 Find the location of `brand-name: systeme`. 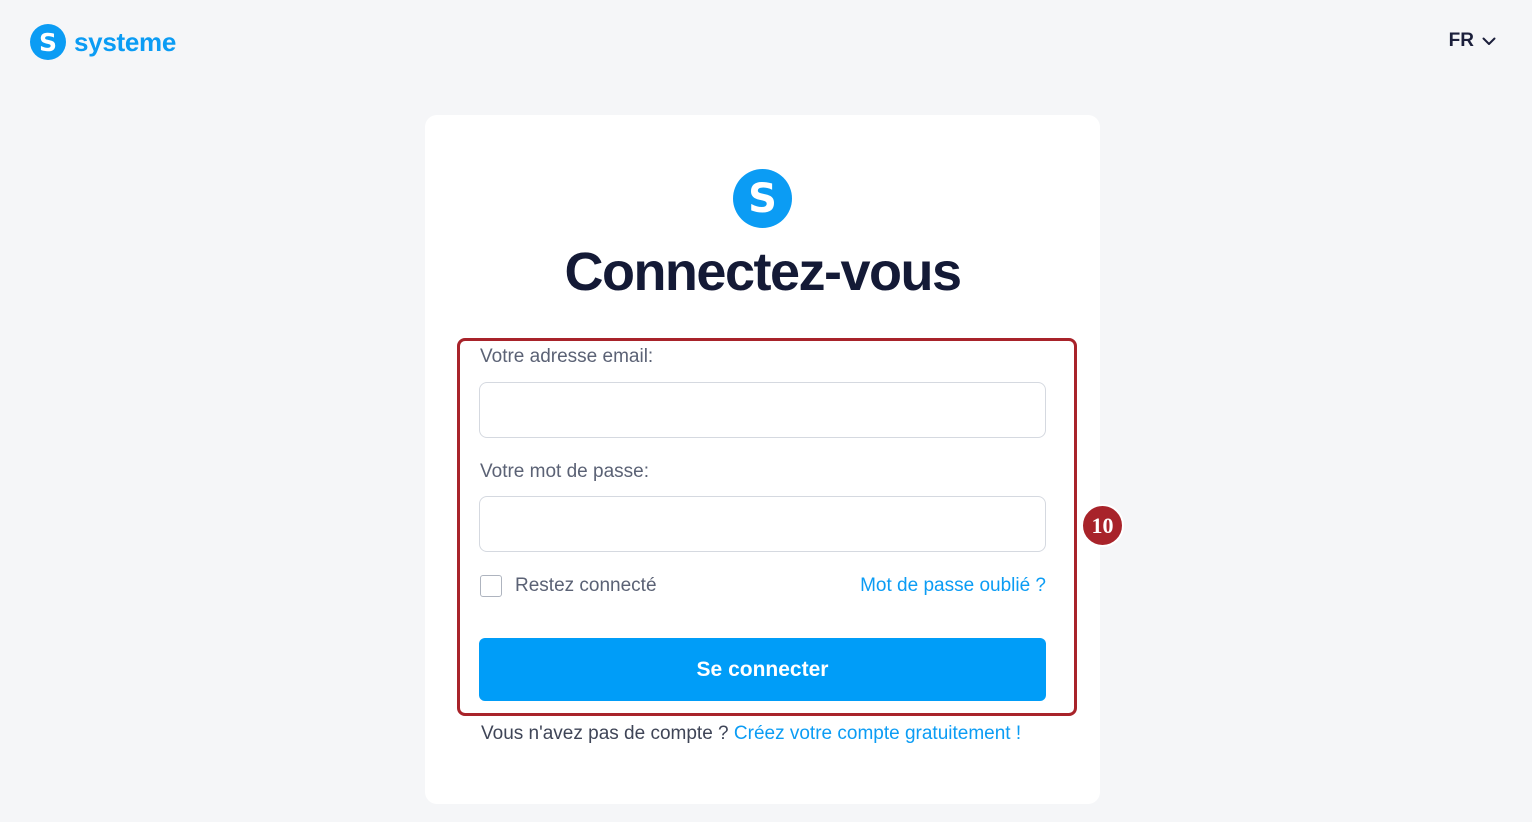

brand-name: systeme is located at coordinates (125, 41).